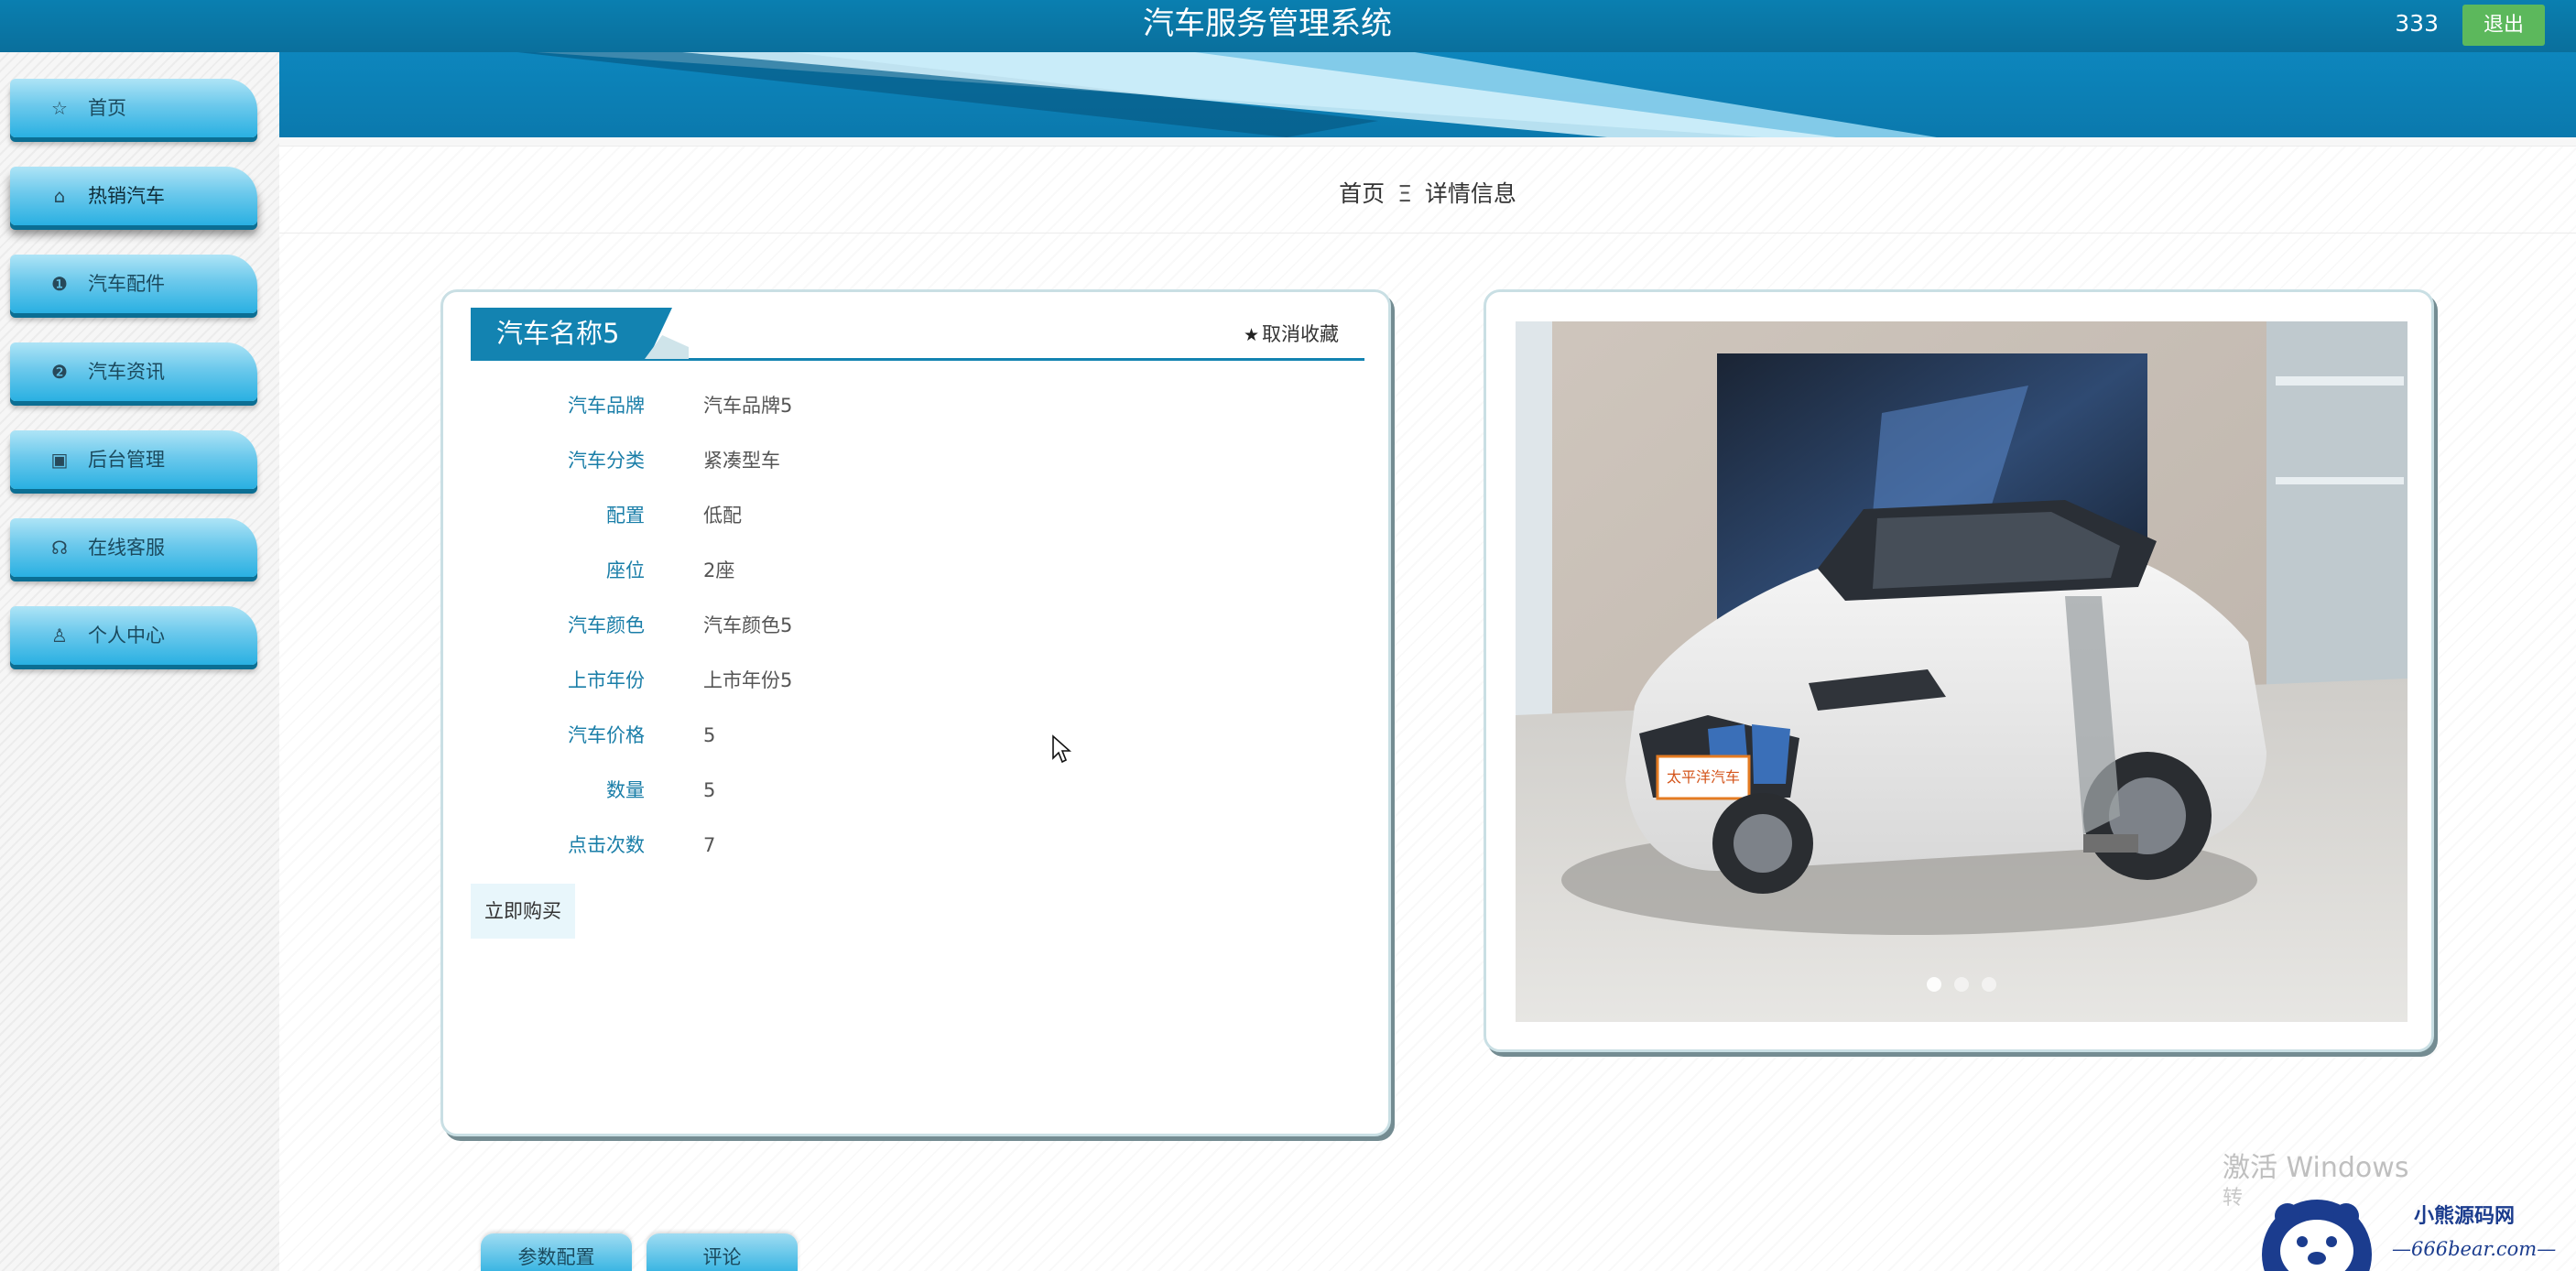  What do you see at coordinates (901, 680) in the screenshot?
I see `field-row-release-year: 上市年份 上市年份5` at bounding box center [901, 680].